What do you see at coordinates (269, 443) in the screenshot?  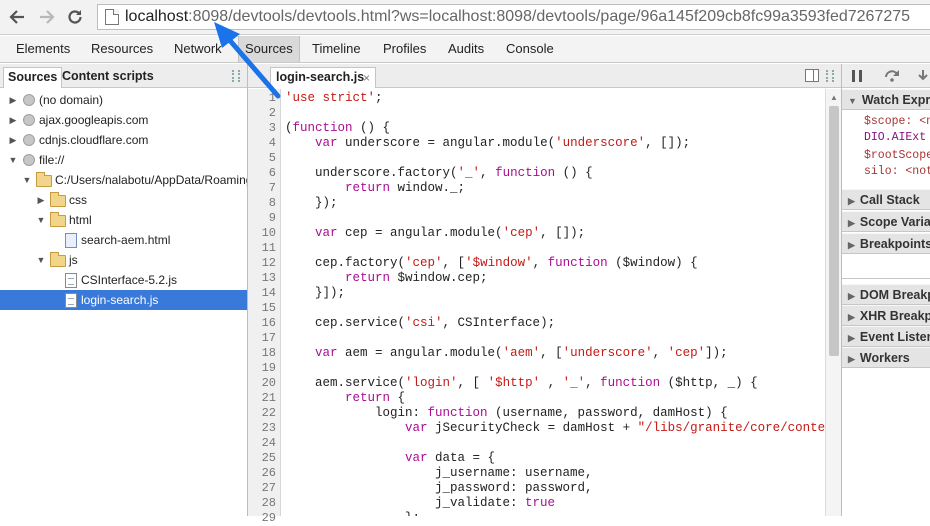 I see `line-number: 24` at bounding box center [269, 443].